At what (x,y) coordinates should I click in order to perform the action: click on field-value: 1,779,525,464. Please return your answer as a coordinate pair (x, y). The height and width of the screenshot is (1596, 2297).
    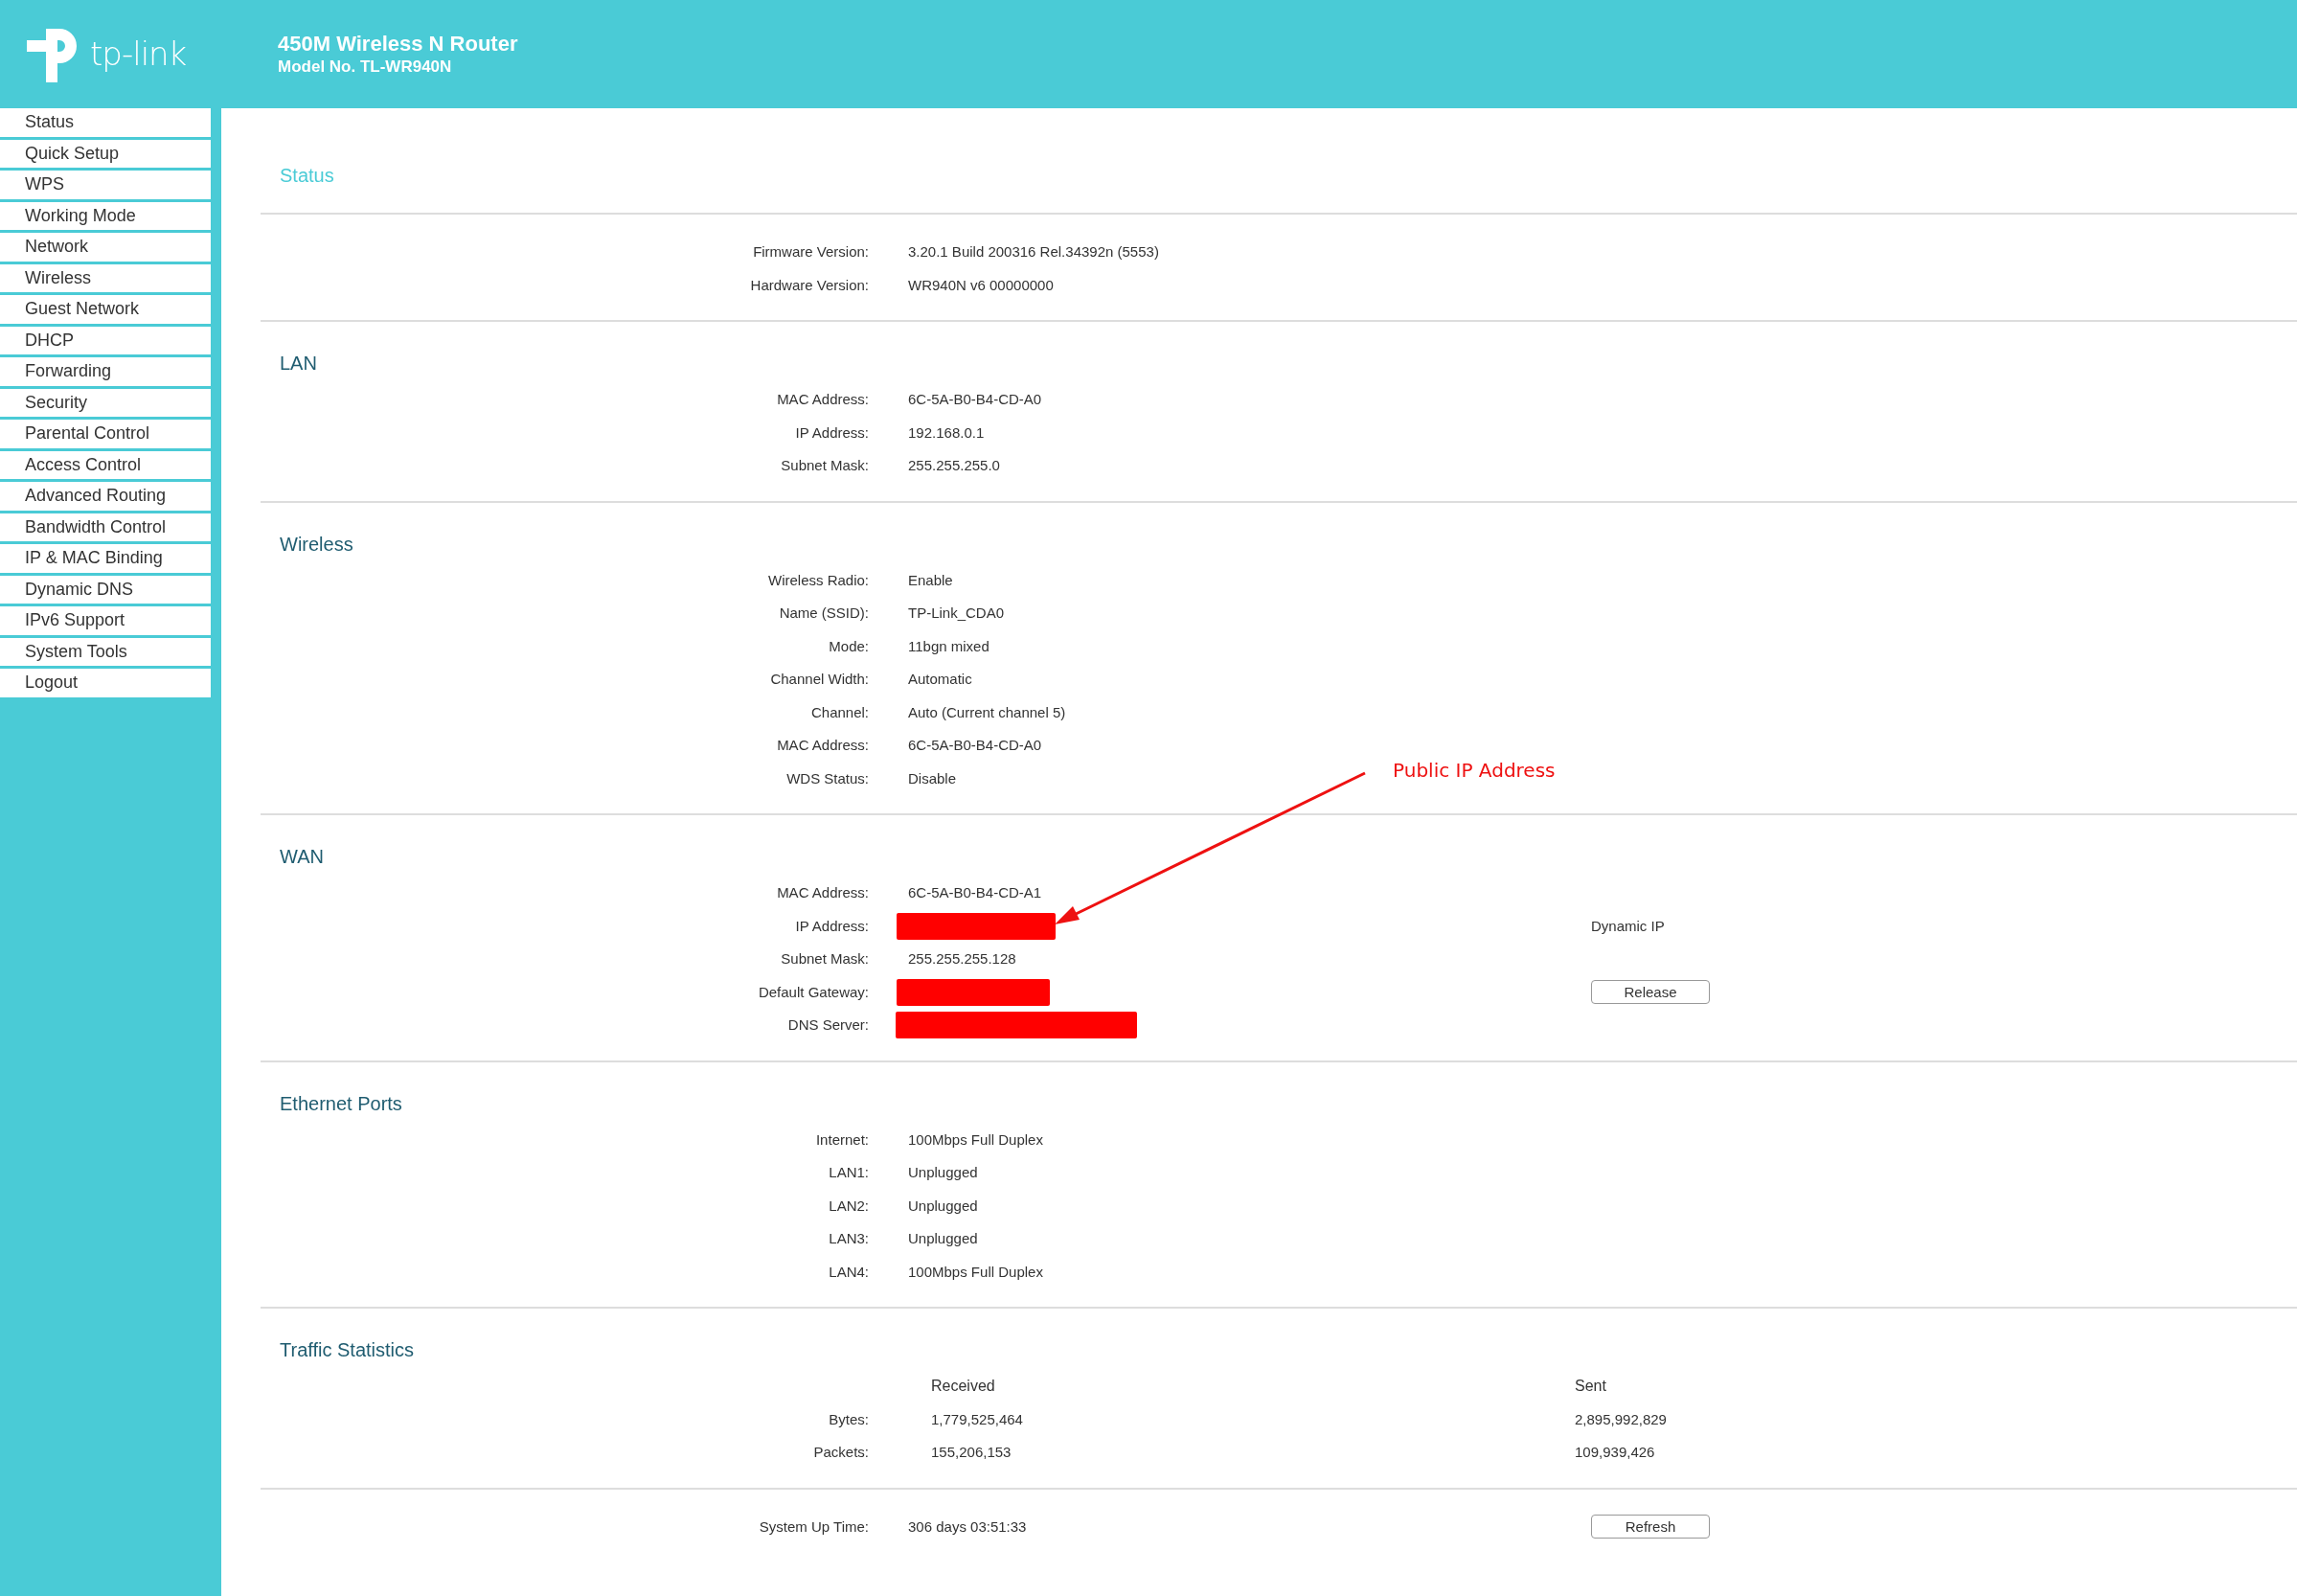
    Looking at the image, I should click on (977, 1418).